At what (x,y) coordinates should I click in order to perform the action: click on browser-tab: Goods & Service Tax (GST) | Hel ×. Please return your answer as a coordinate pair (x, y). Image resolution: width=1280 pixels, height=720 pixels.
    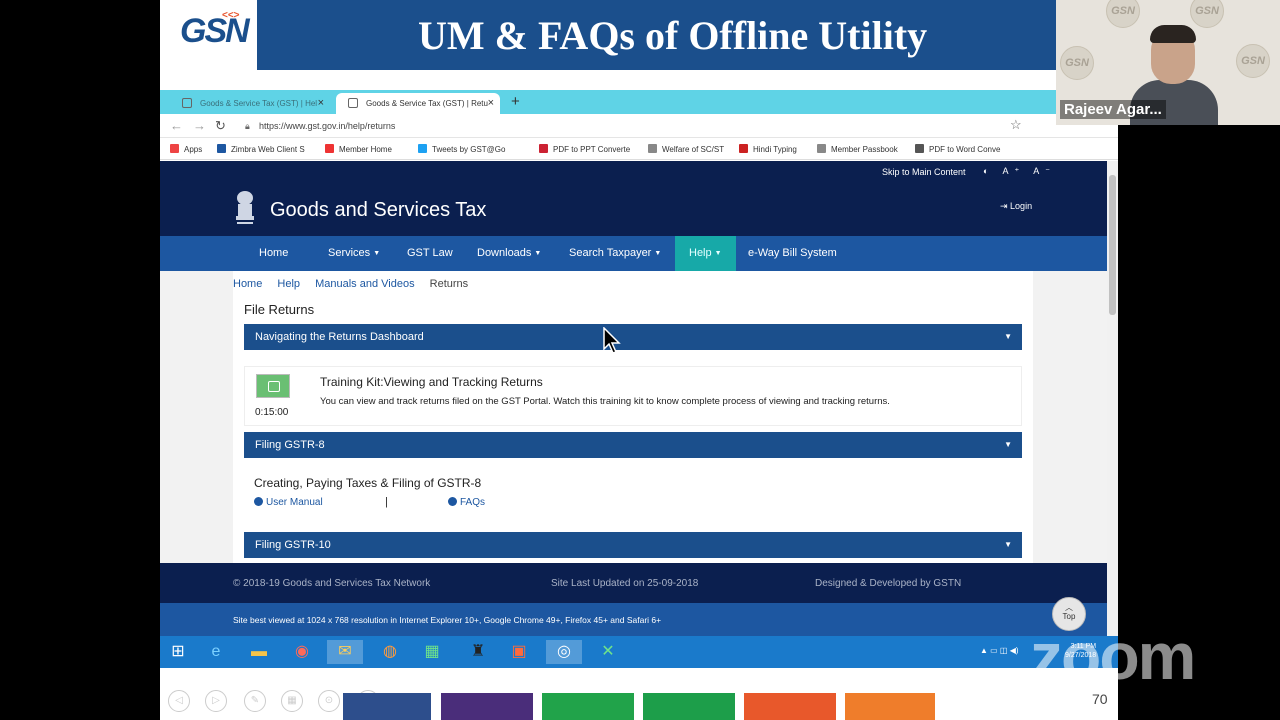
    Looking at the image, I should click on (250, 103).